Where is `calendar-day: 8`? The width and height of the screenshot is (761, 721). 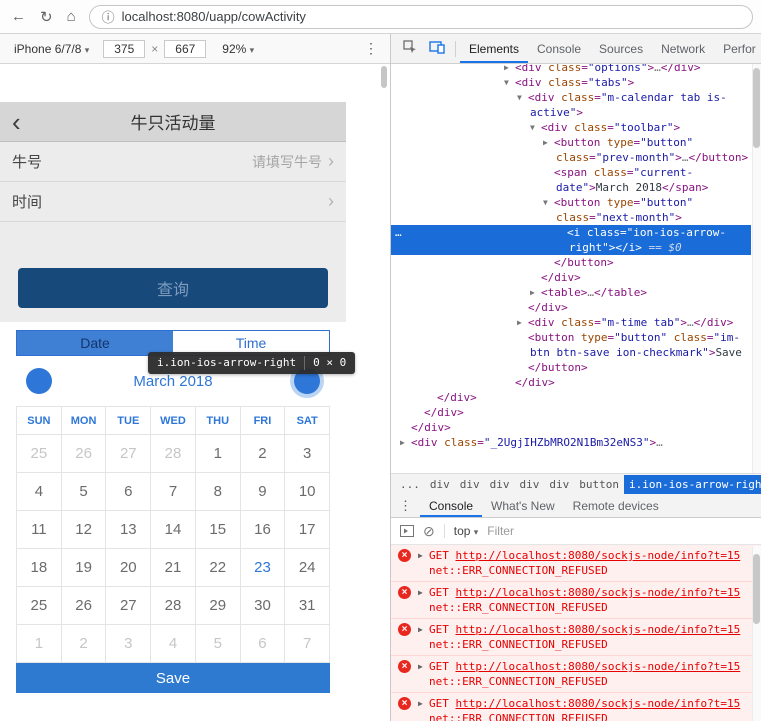 calendar-day: 8 is located at coordinates (218, 492).